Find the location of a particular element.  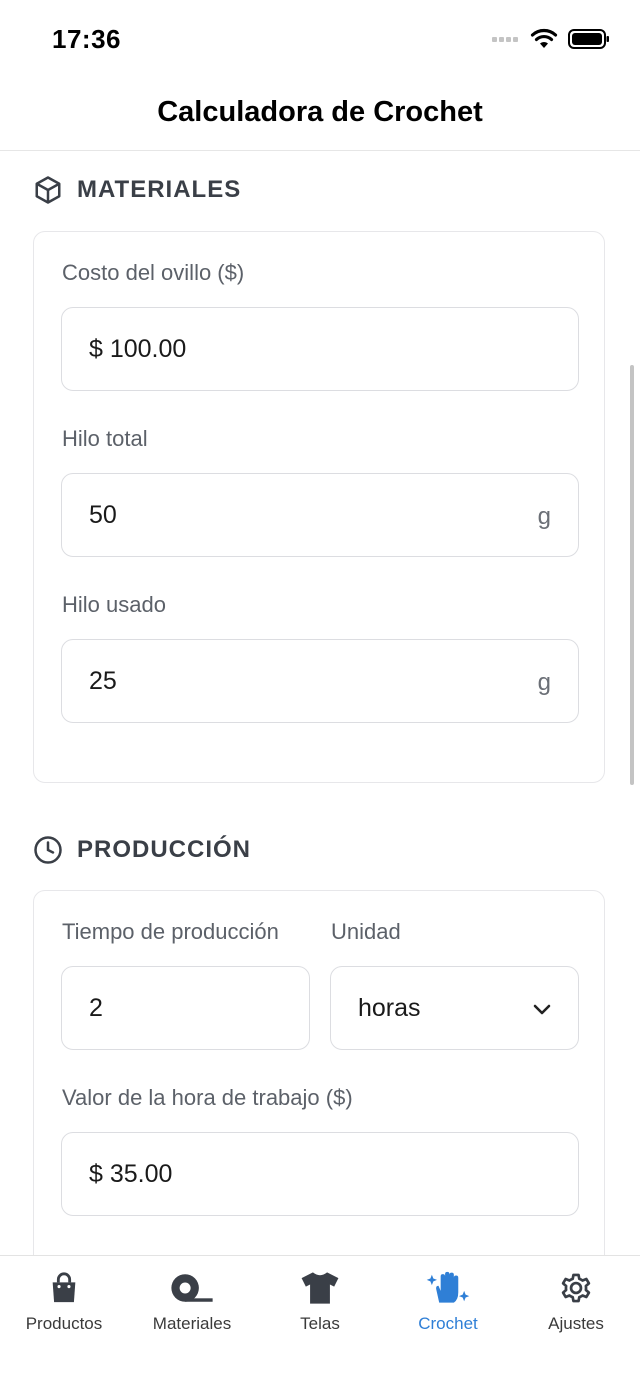

production-time-input: 2 is located at coordinates (185, 1008).